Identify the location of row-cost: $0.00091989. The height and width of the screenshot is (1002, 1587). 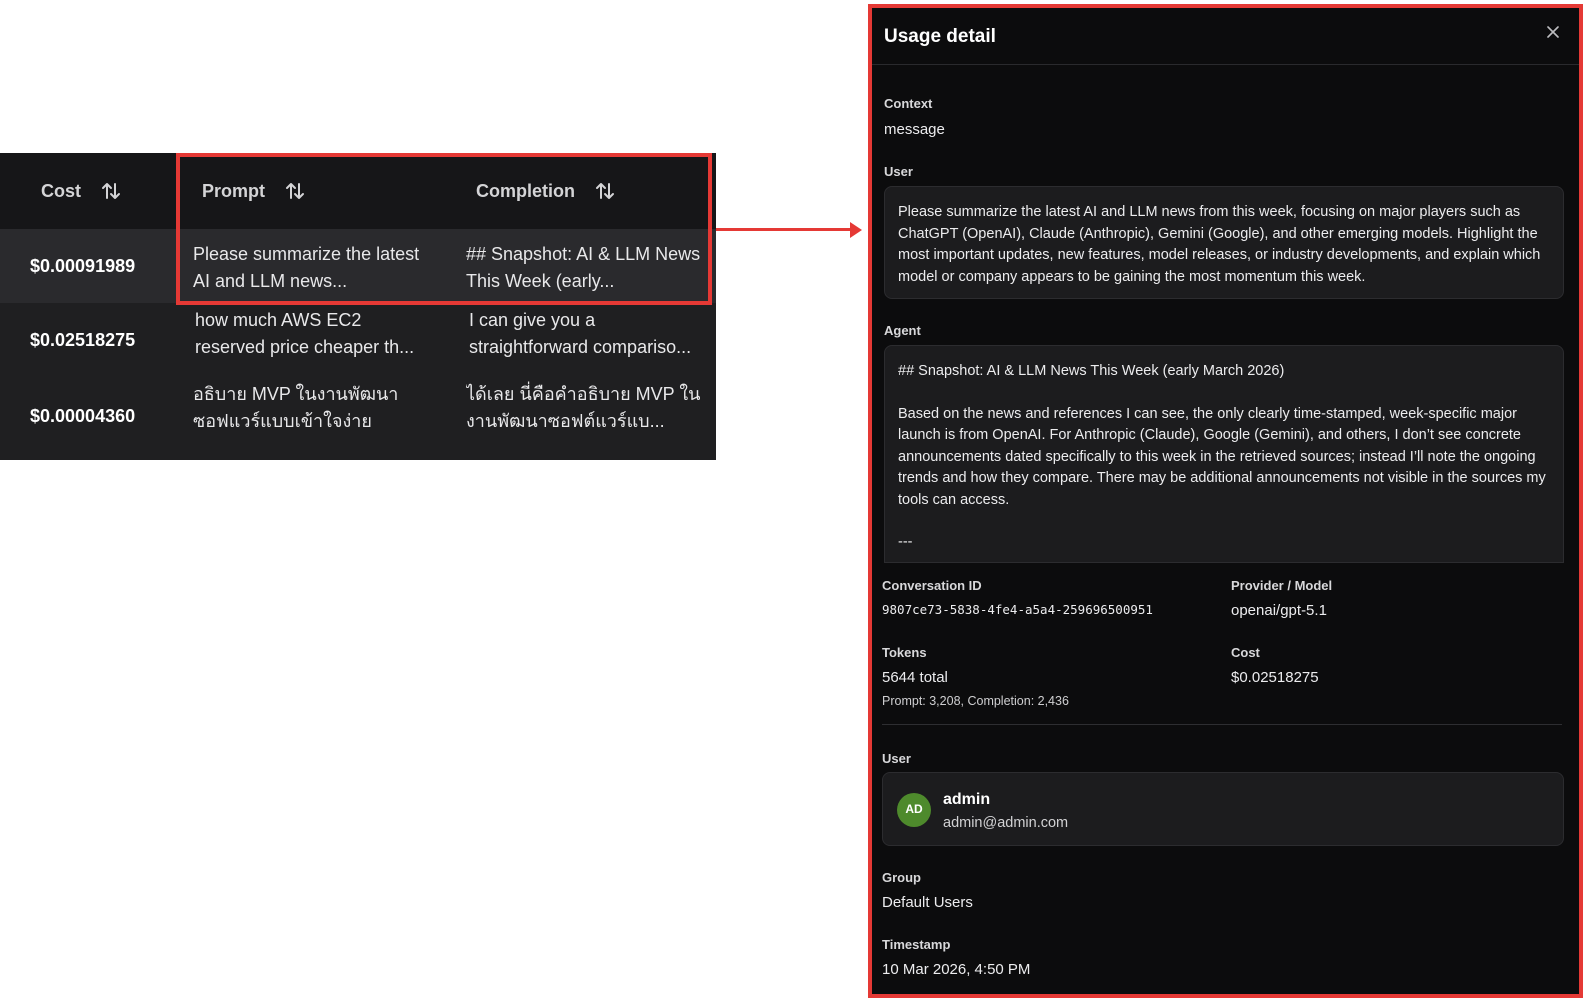
(83, 265).